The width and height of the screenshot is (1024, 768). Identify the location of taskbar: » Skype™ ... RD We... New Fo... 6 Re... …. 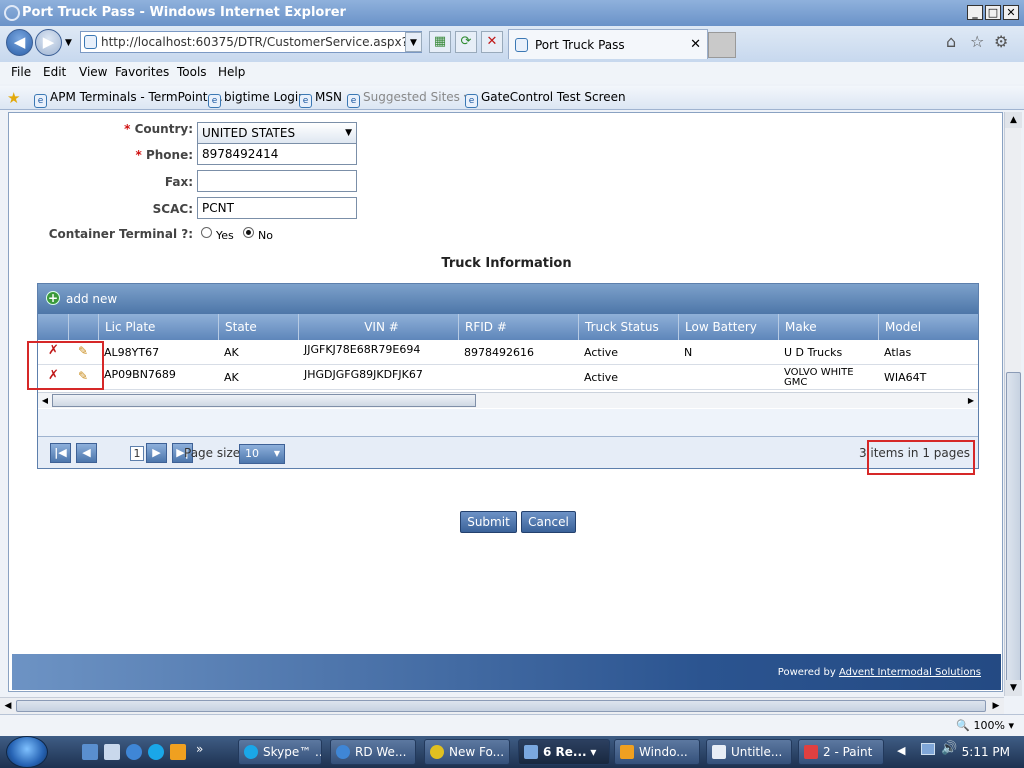
(512, 752).